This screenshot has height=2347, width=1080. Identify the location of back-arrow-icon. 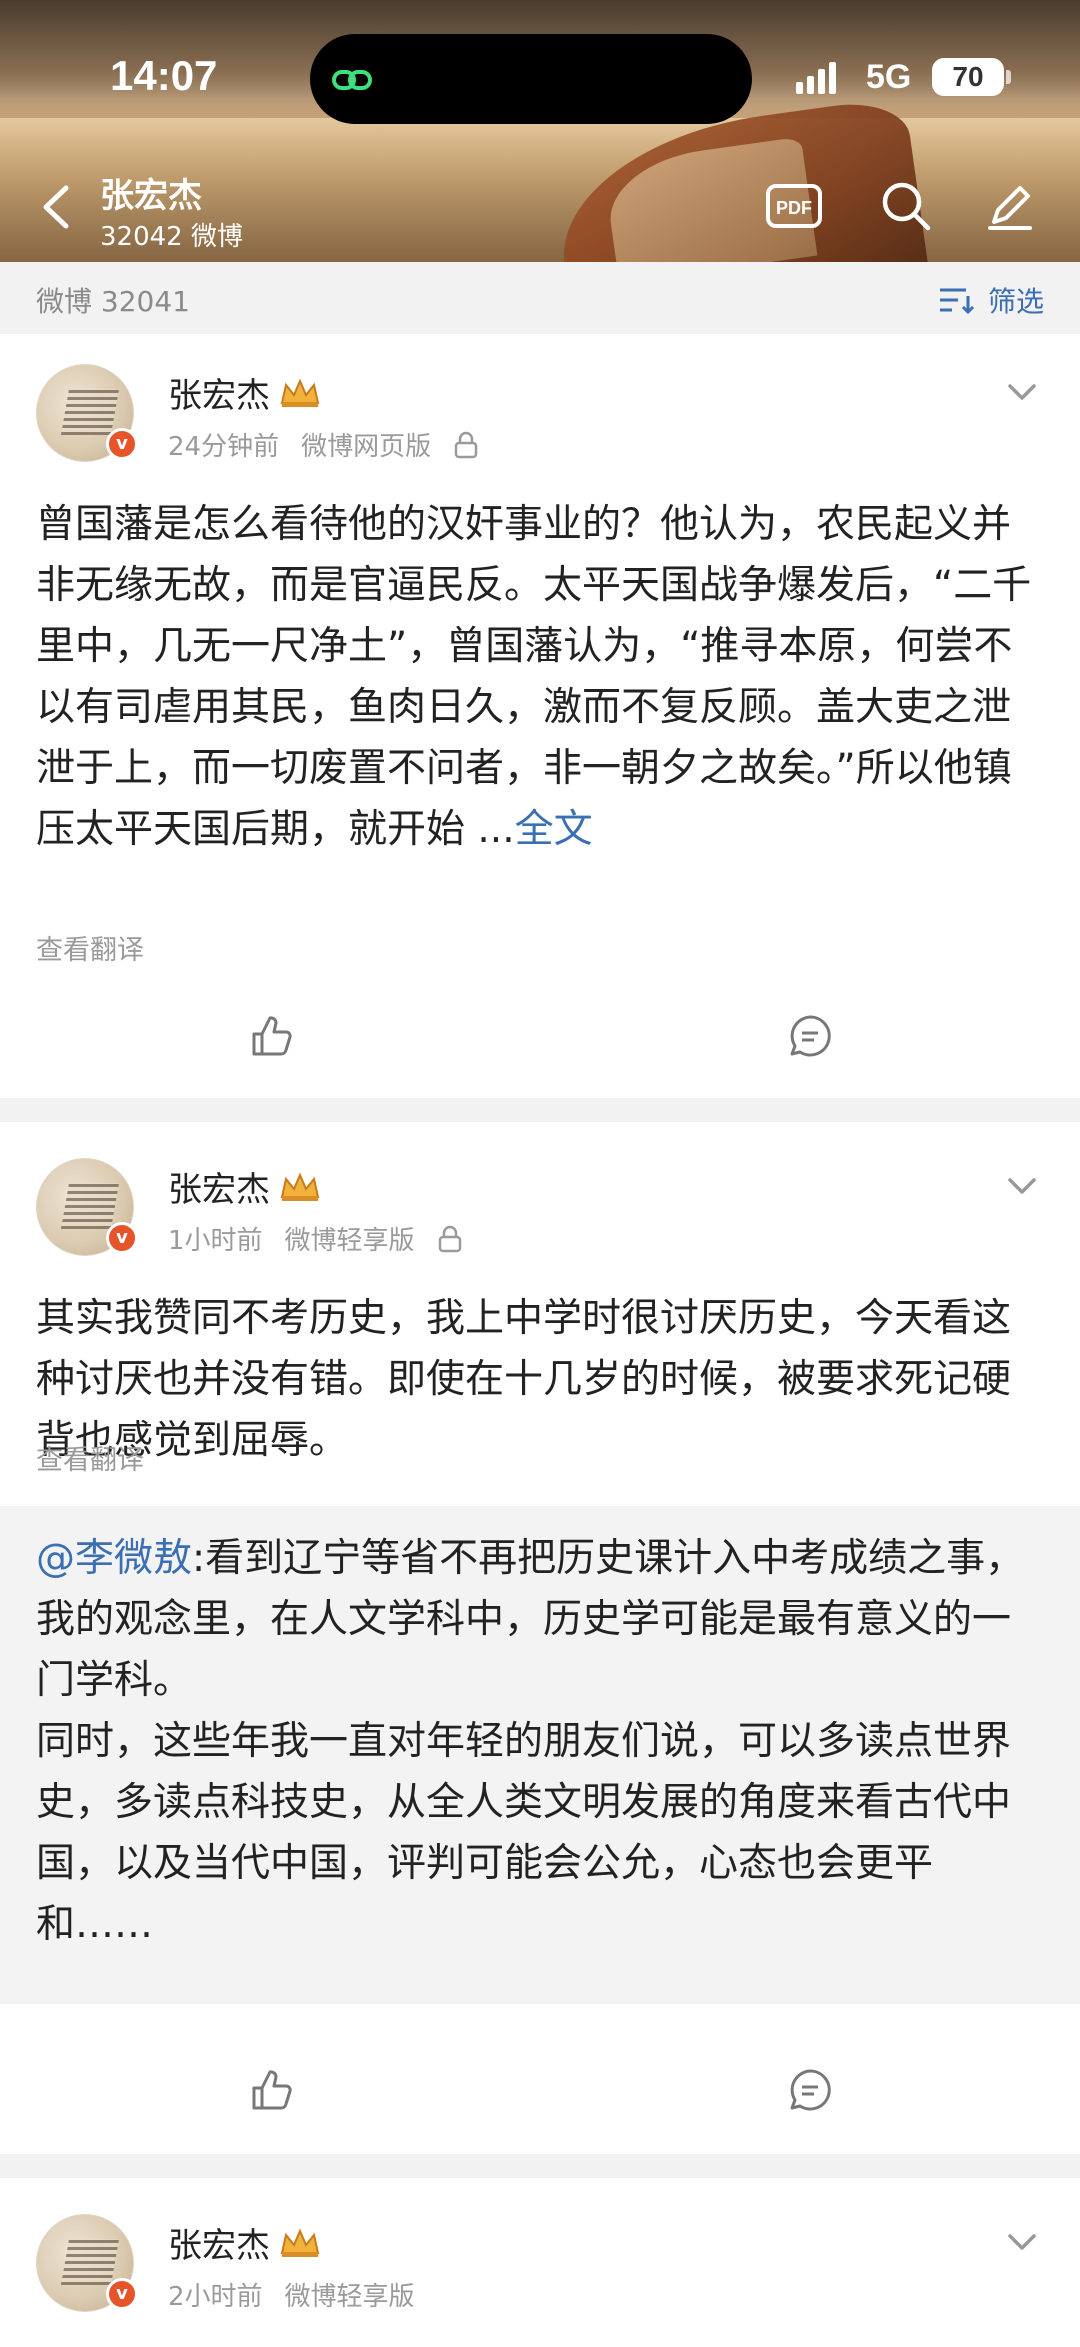
(56, 207).